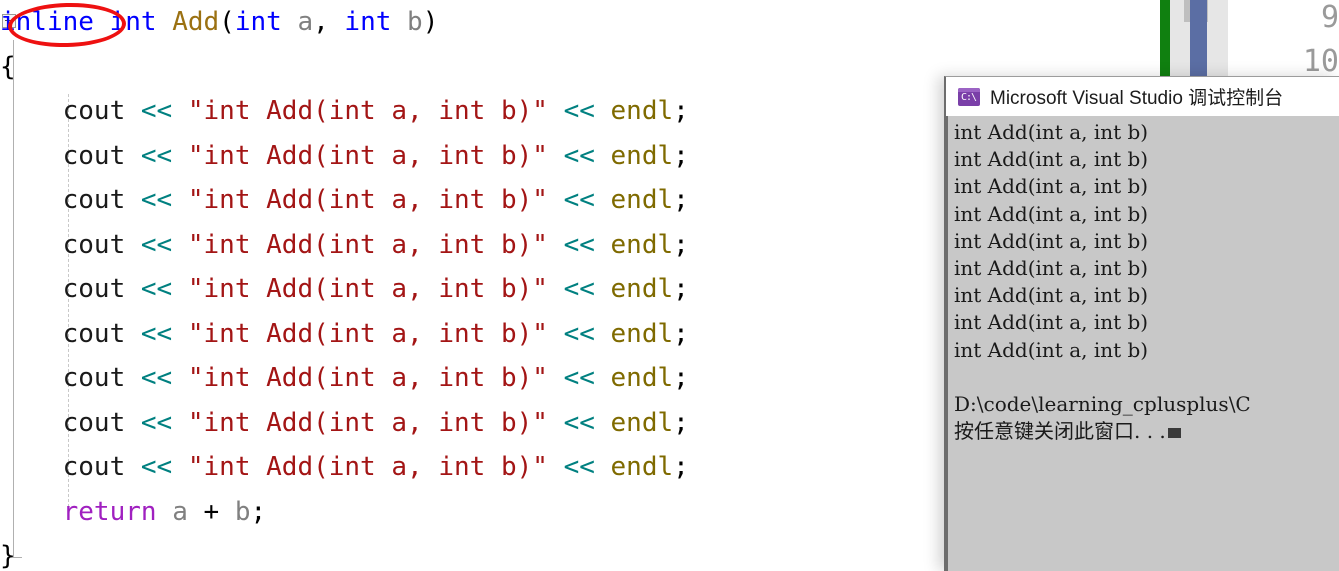  What do you see at coordinates (1198, 39) in the screenshot?
I see `scrollbar-thumb` at bounding box center [1198, 39].